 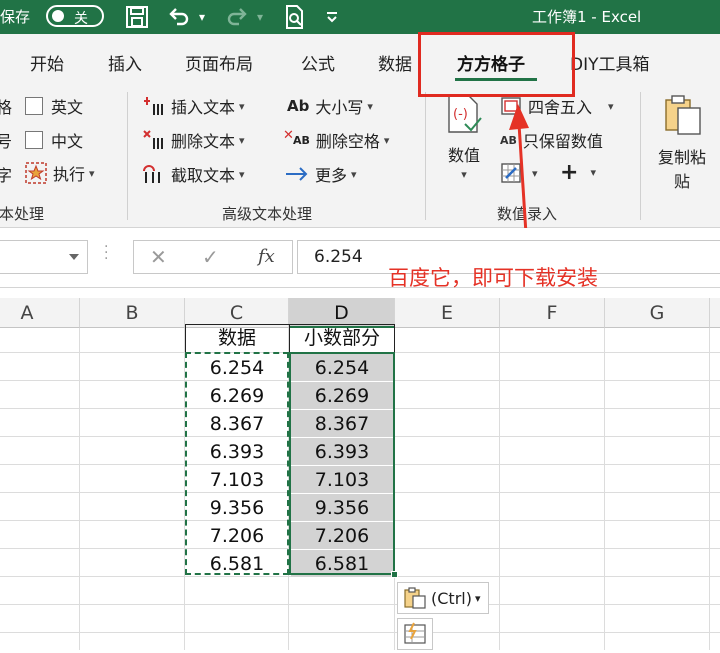 What do you see at coordinates (15, 17) in the screenshot?
I see `autosave-label: 自动保存` at bounding box center [15, 17].